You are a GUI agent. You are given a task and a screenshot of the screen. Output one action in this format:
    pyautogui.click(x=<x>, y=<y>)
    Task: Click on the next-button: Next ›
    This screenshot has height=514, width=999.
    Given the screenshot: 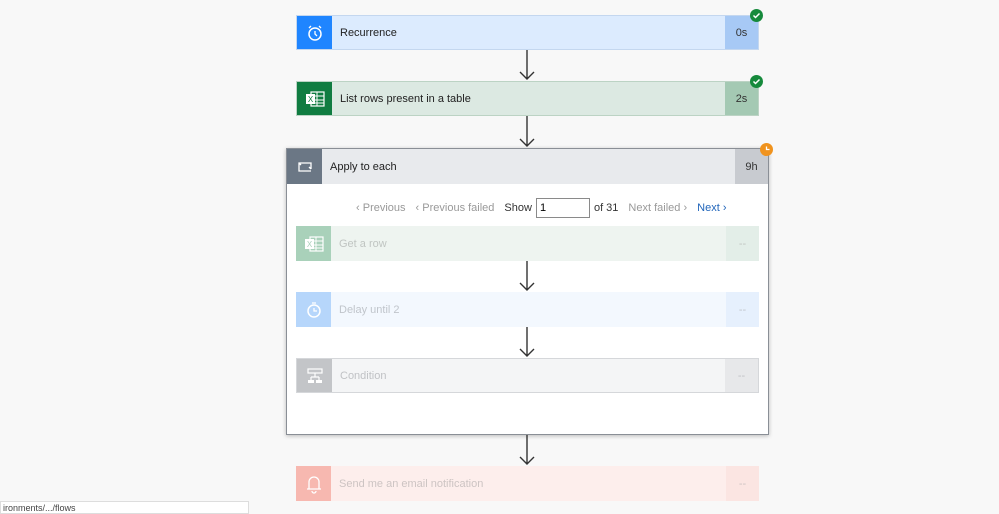 What is the action you would take?
    pyautogui.click(x=711, y=208)
    